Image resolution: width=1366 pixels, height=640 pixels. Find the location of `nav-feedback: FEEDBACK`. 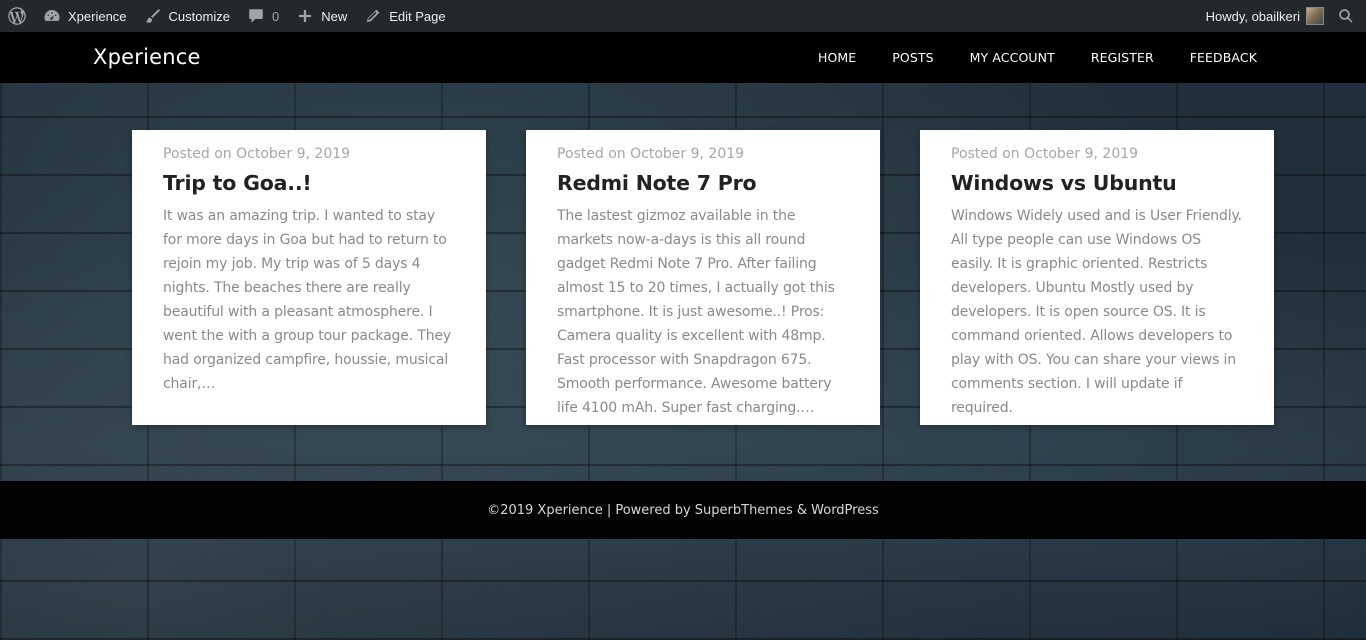

nav-feedback: FEEDBACK is located at coordinates (1223, 57).